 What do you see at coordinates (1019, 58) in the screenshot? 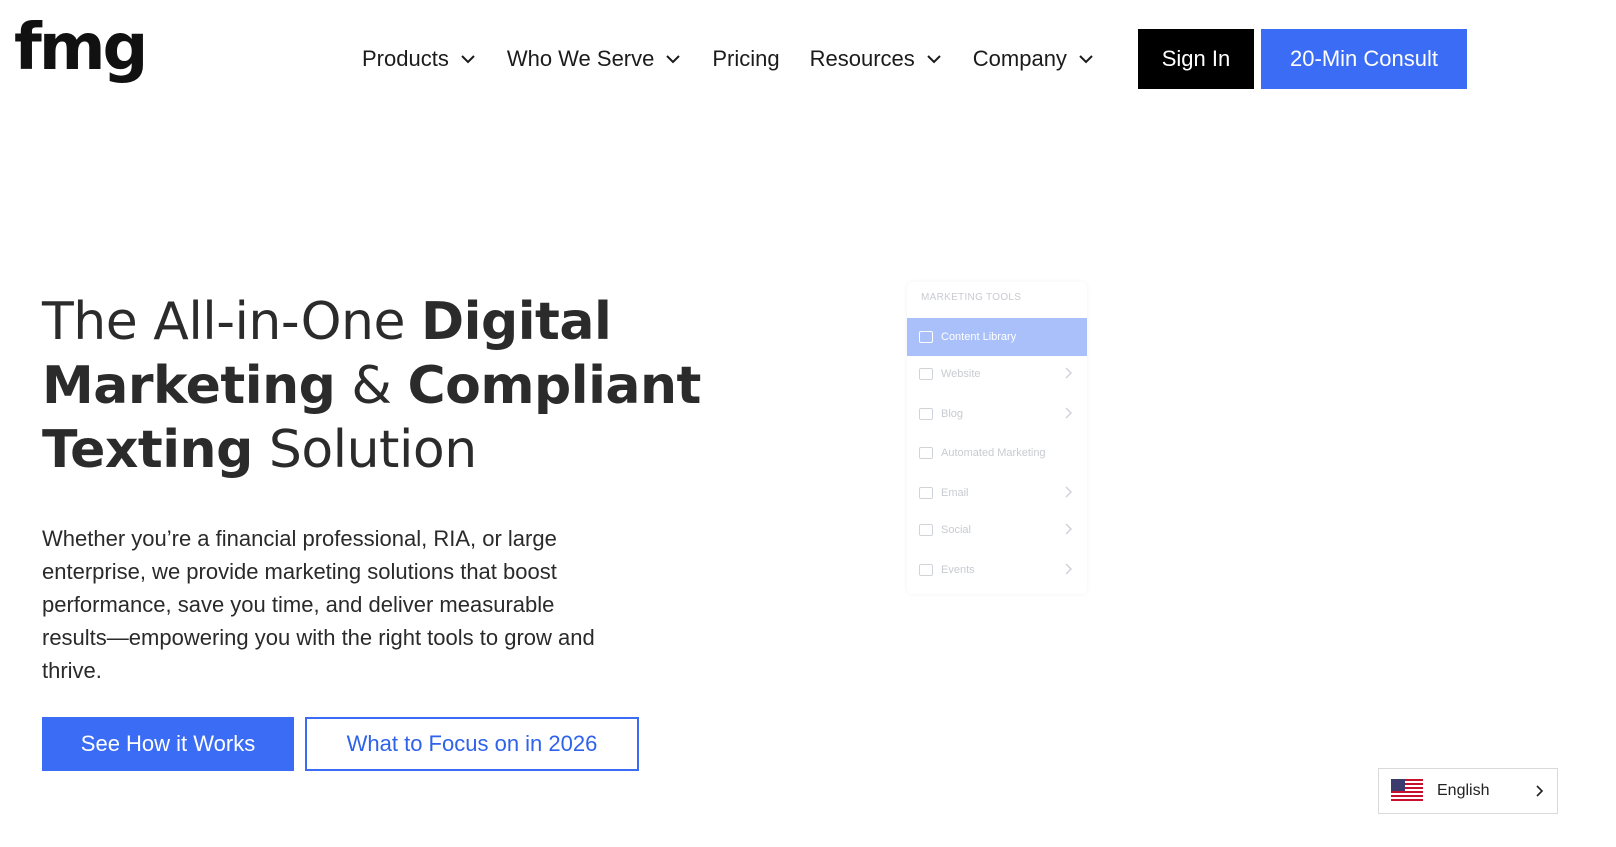
I see `nav-company-label: Company` at bounding box center [1019, 58].